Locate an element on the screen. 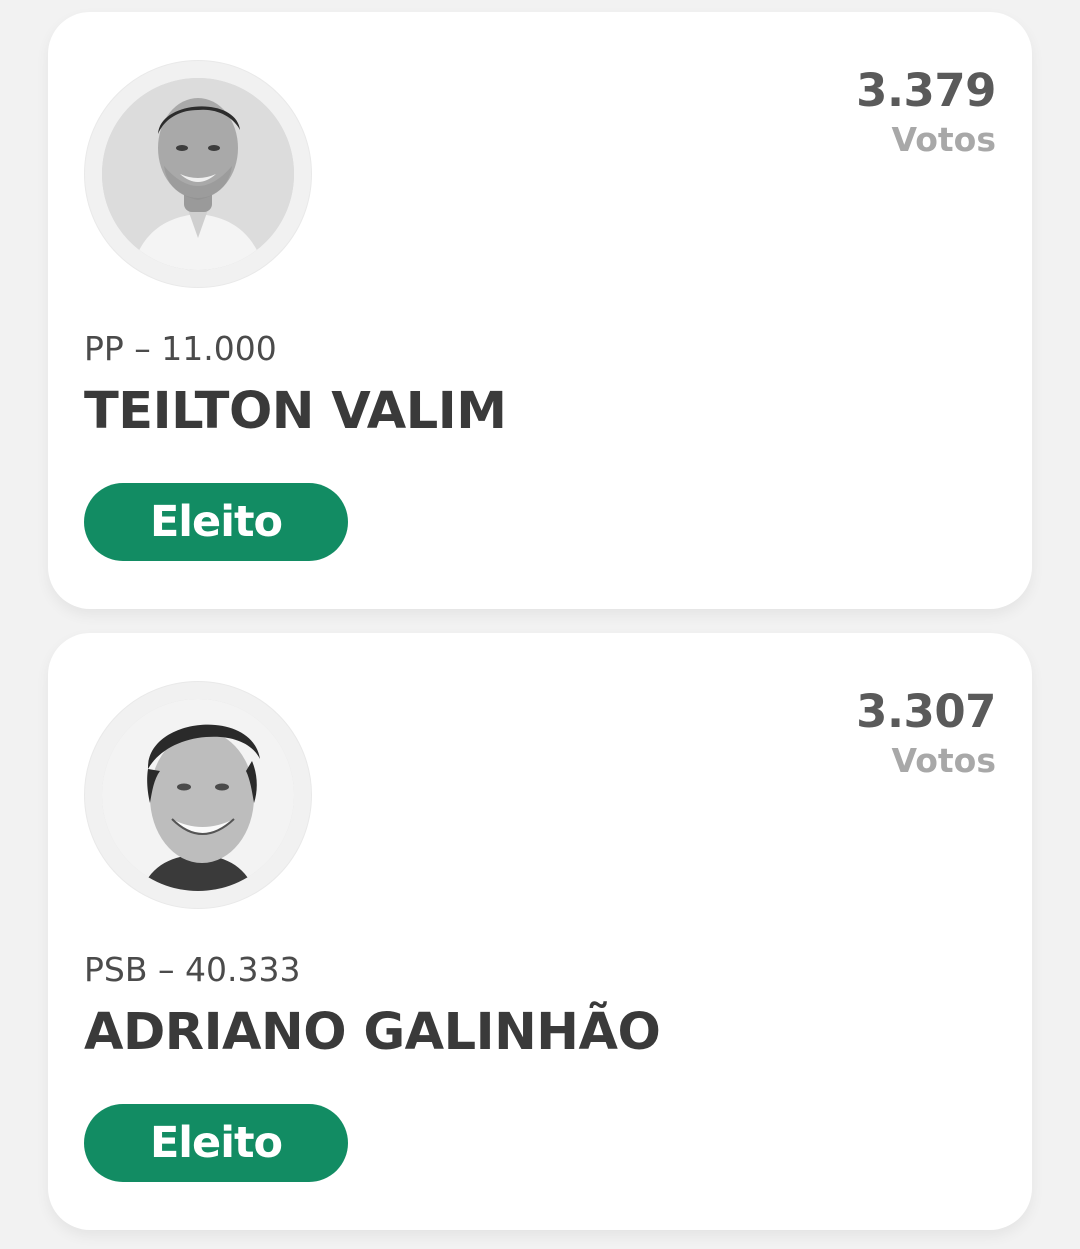  party-number: PSB – 40.333 is located at coordinates (192, 969).